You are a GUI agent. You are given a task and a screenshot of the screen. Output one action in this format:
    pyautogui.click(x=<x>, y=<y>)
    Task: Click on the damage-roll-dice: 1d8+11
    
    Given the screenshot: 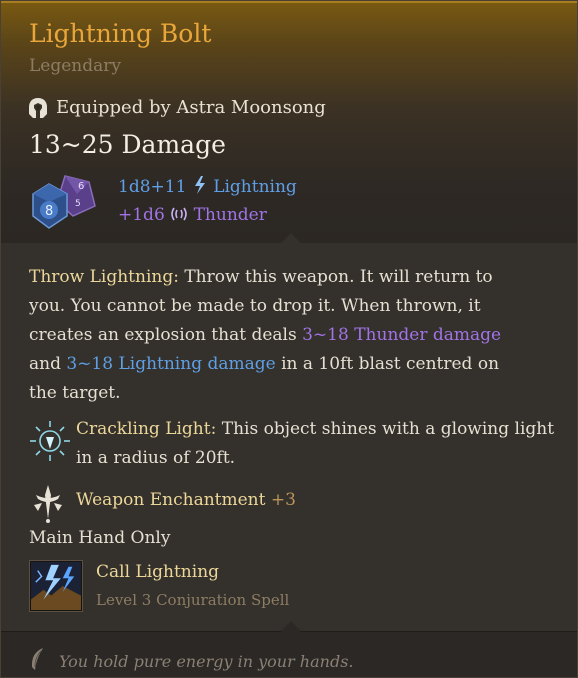 What is the action you would take?
    pyautogui.click(x=152, y=187)
    